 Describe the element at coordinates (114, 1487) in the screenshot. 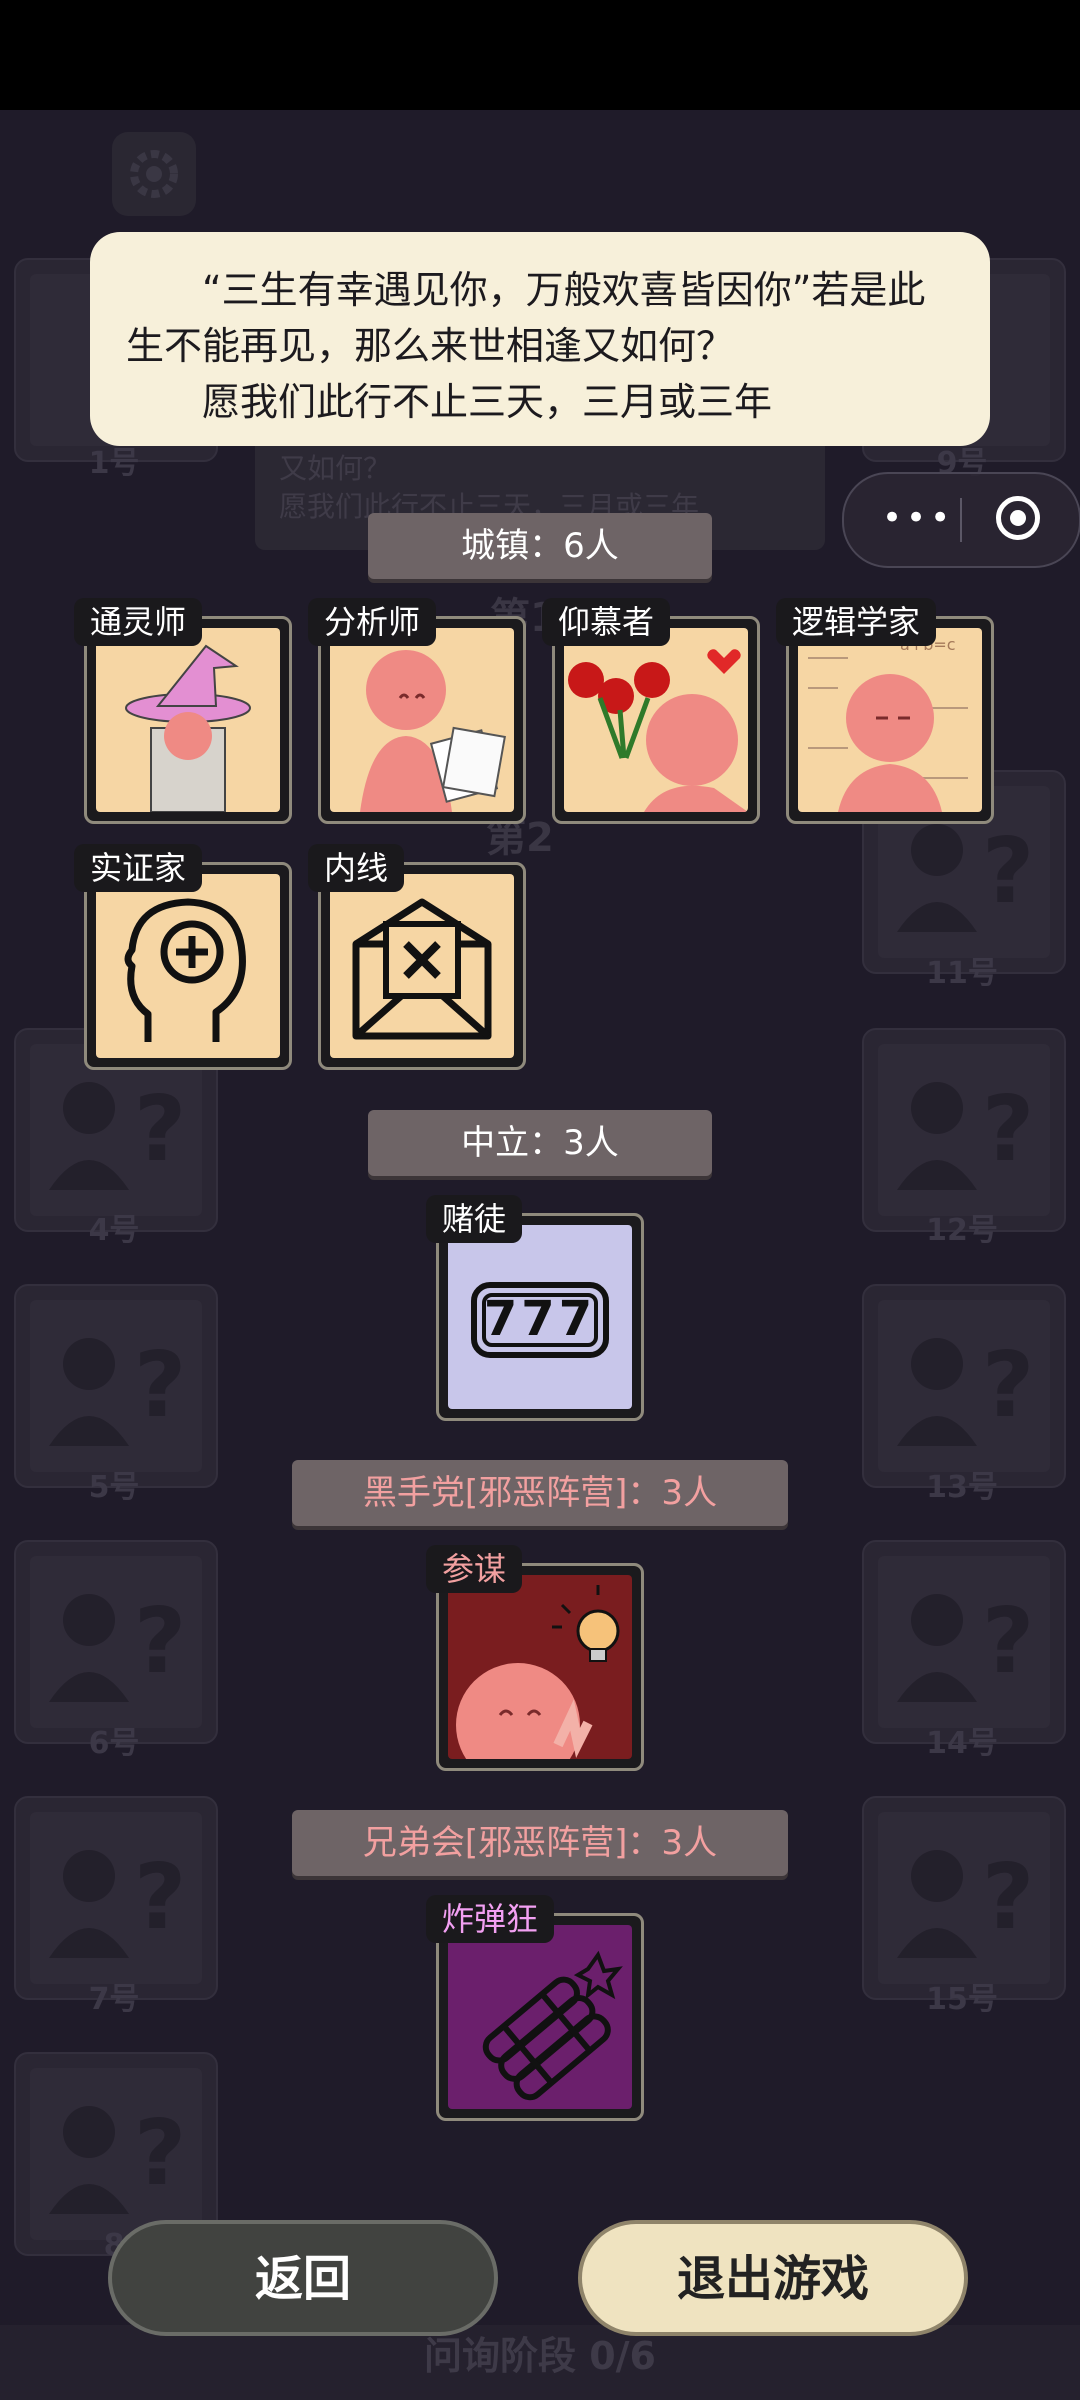

I see `player-slot-label: 5号` at that location.